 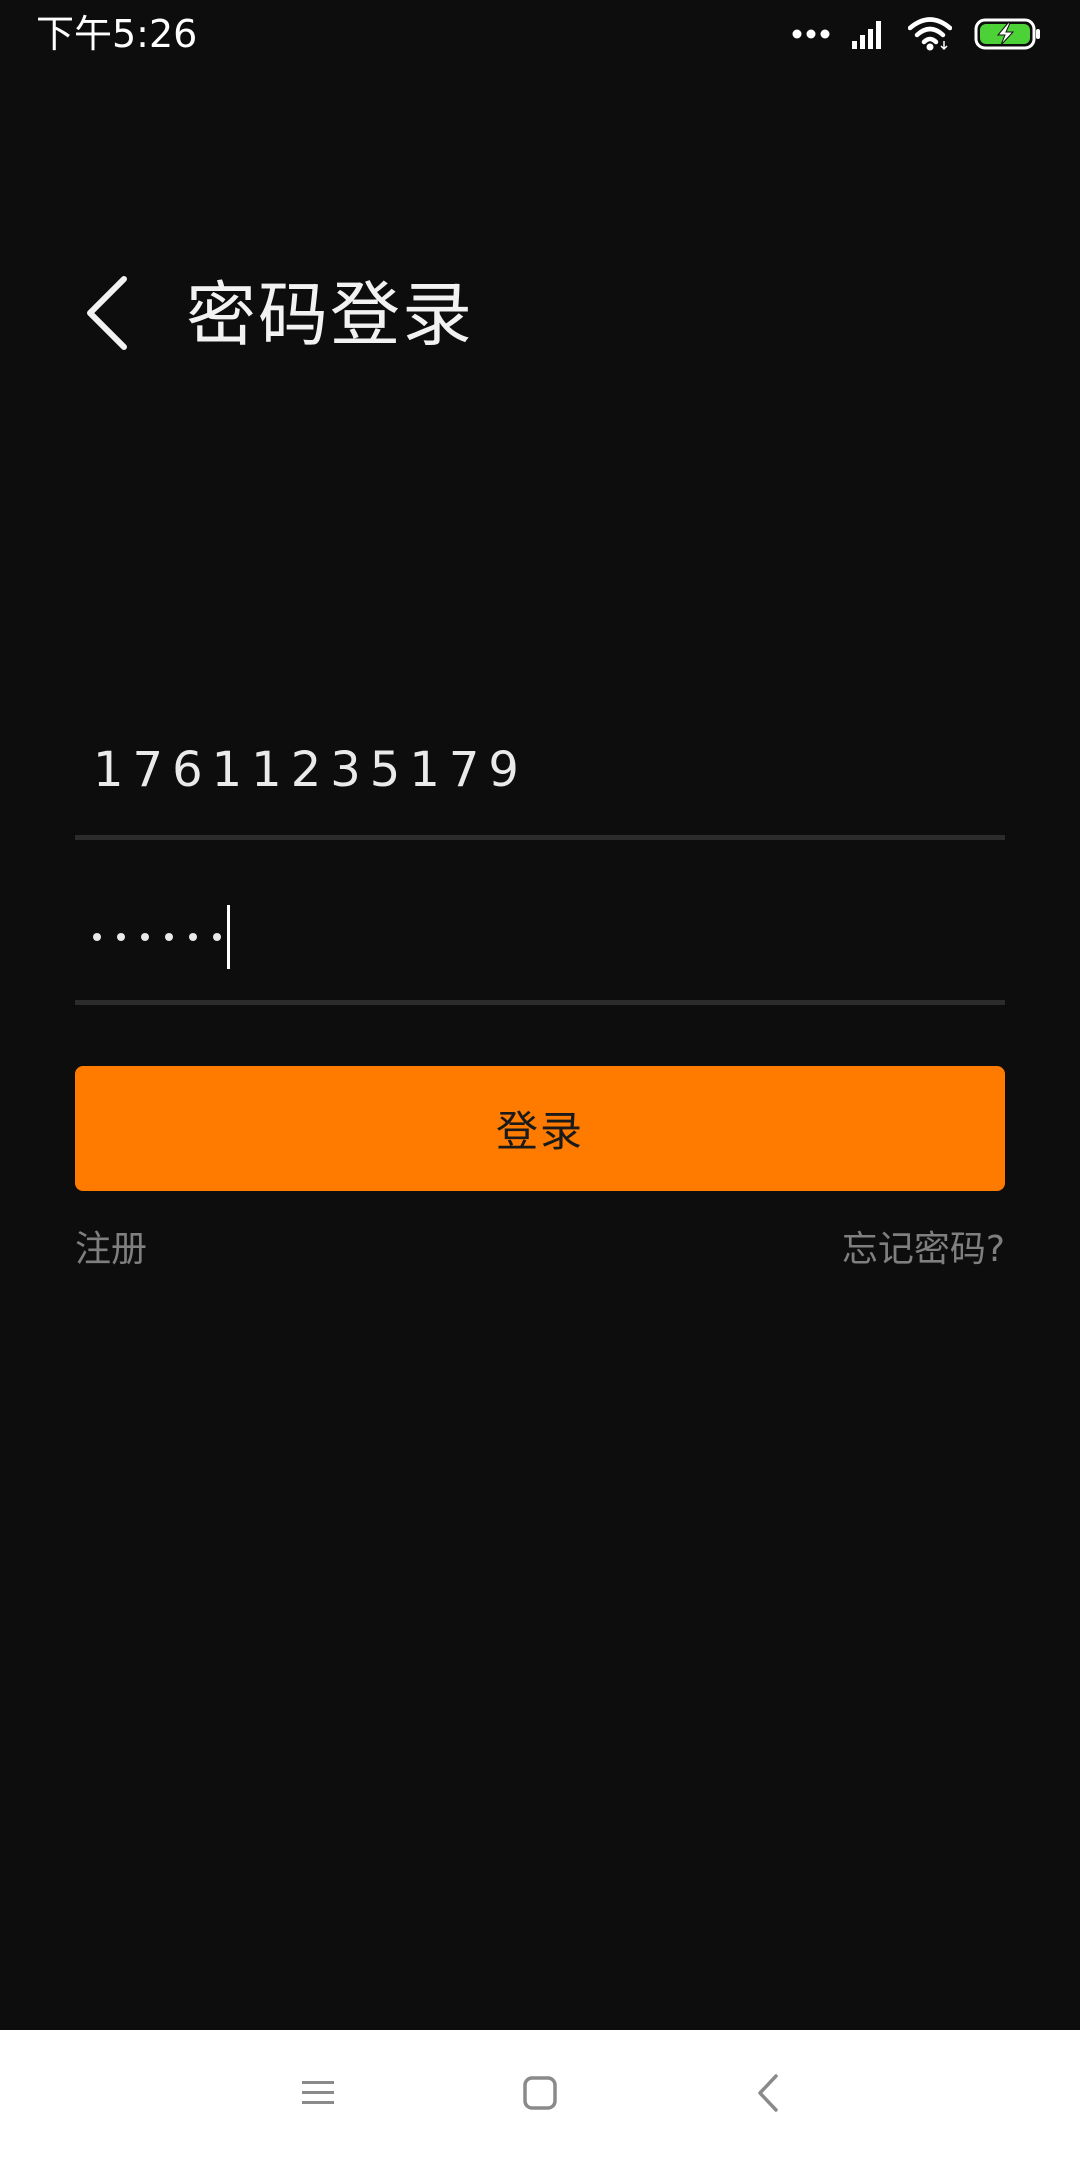 What do you see at coordinates (157, 937) in the screenshot?
I see `password-mask` at bounding box center [157, 937].